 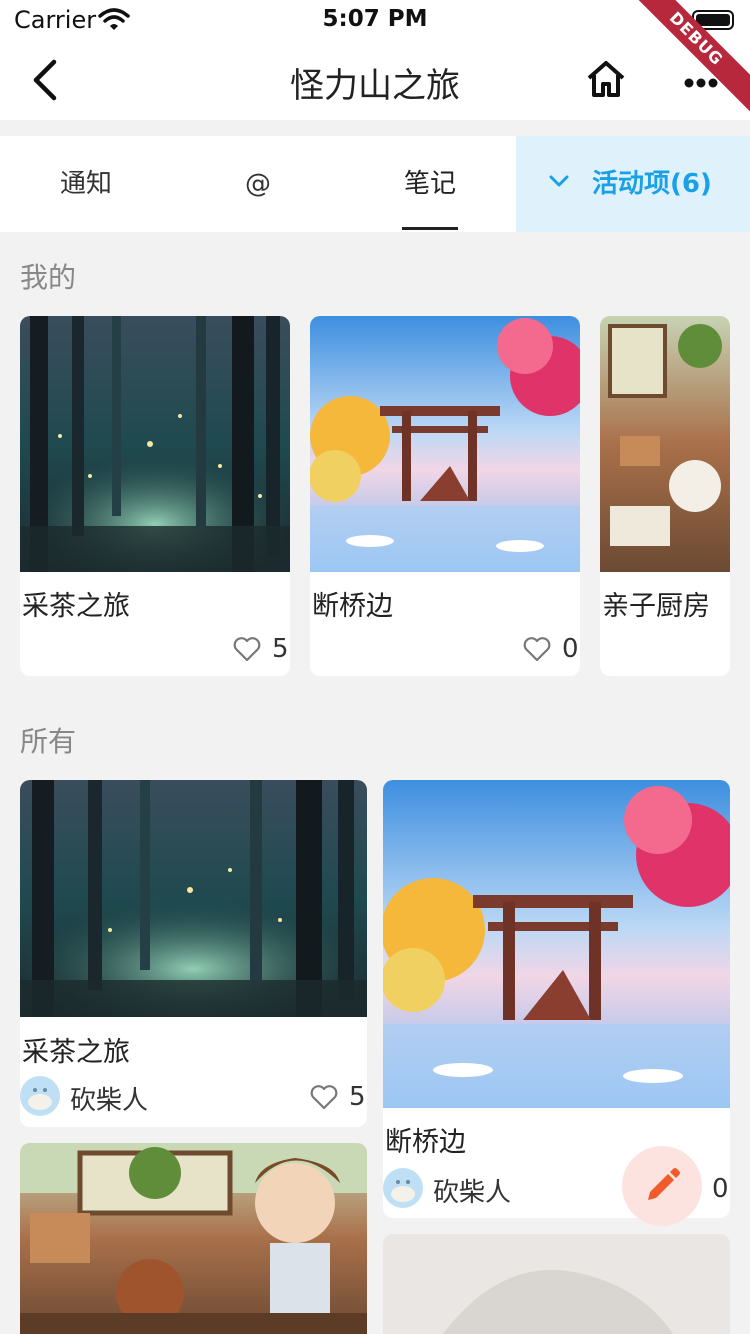 I want to click on tab-mentions: @, so click(x=258, y=184).